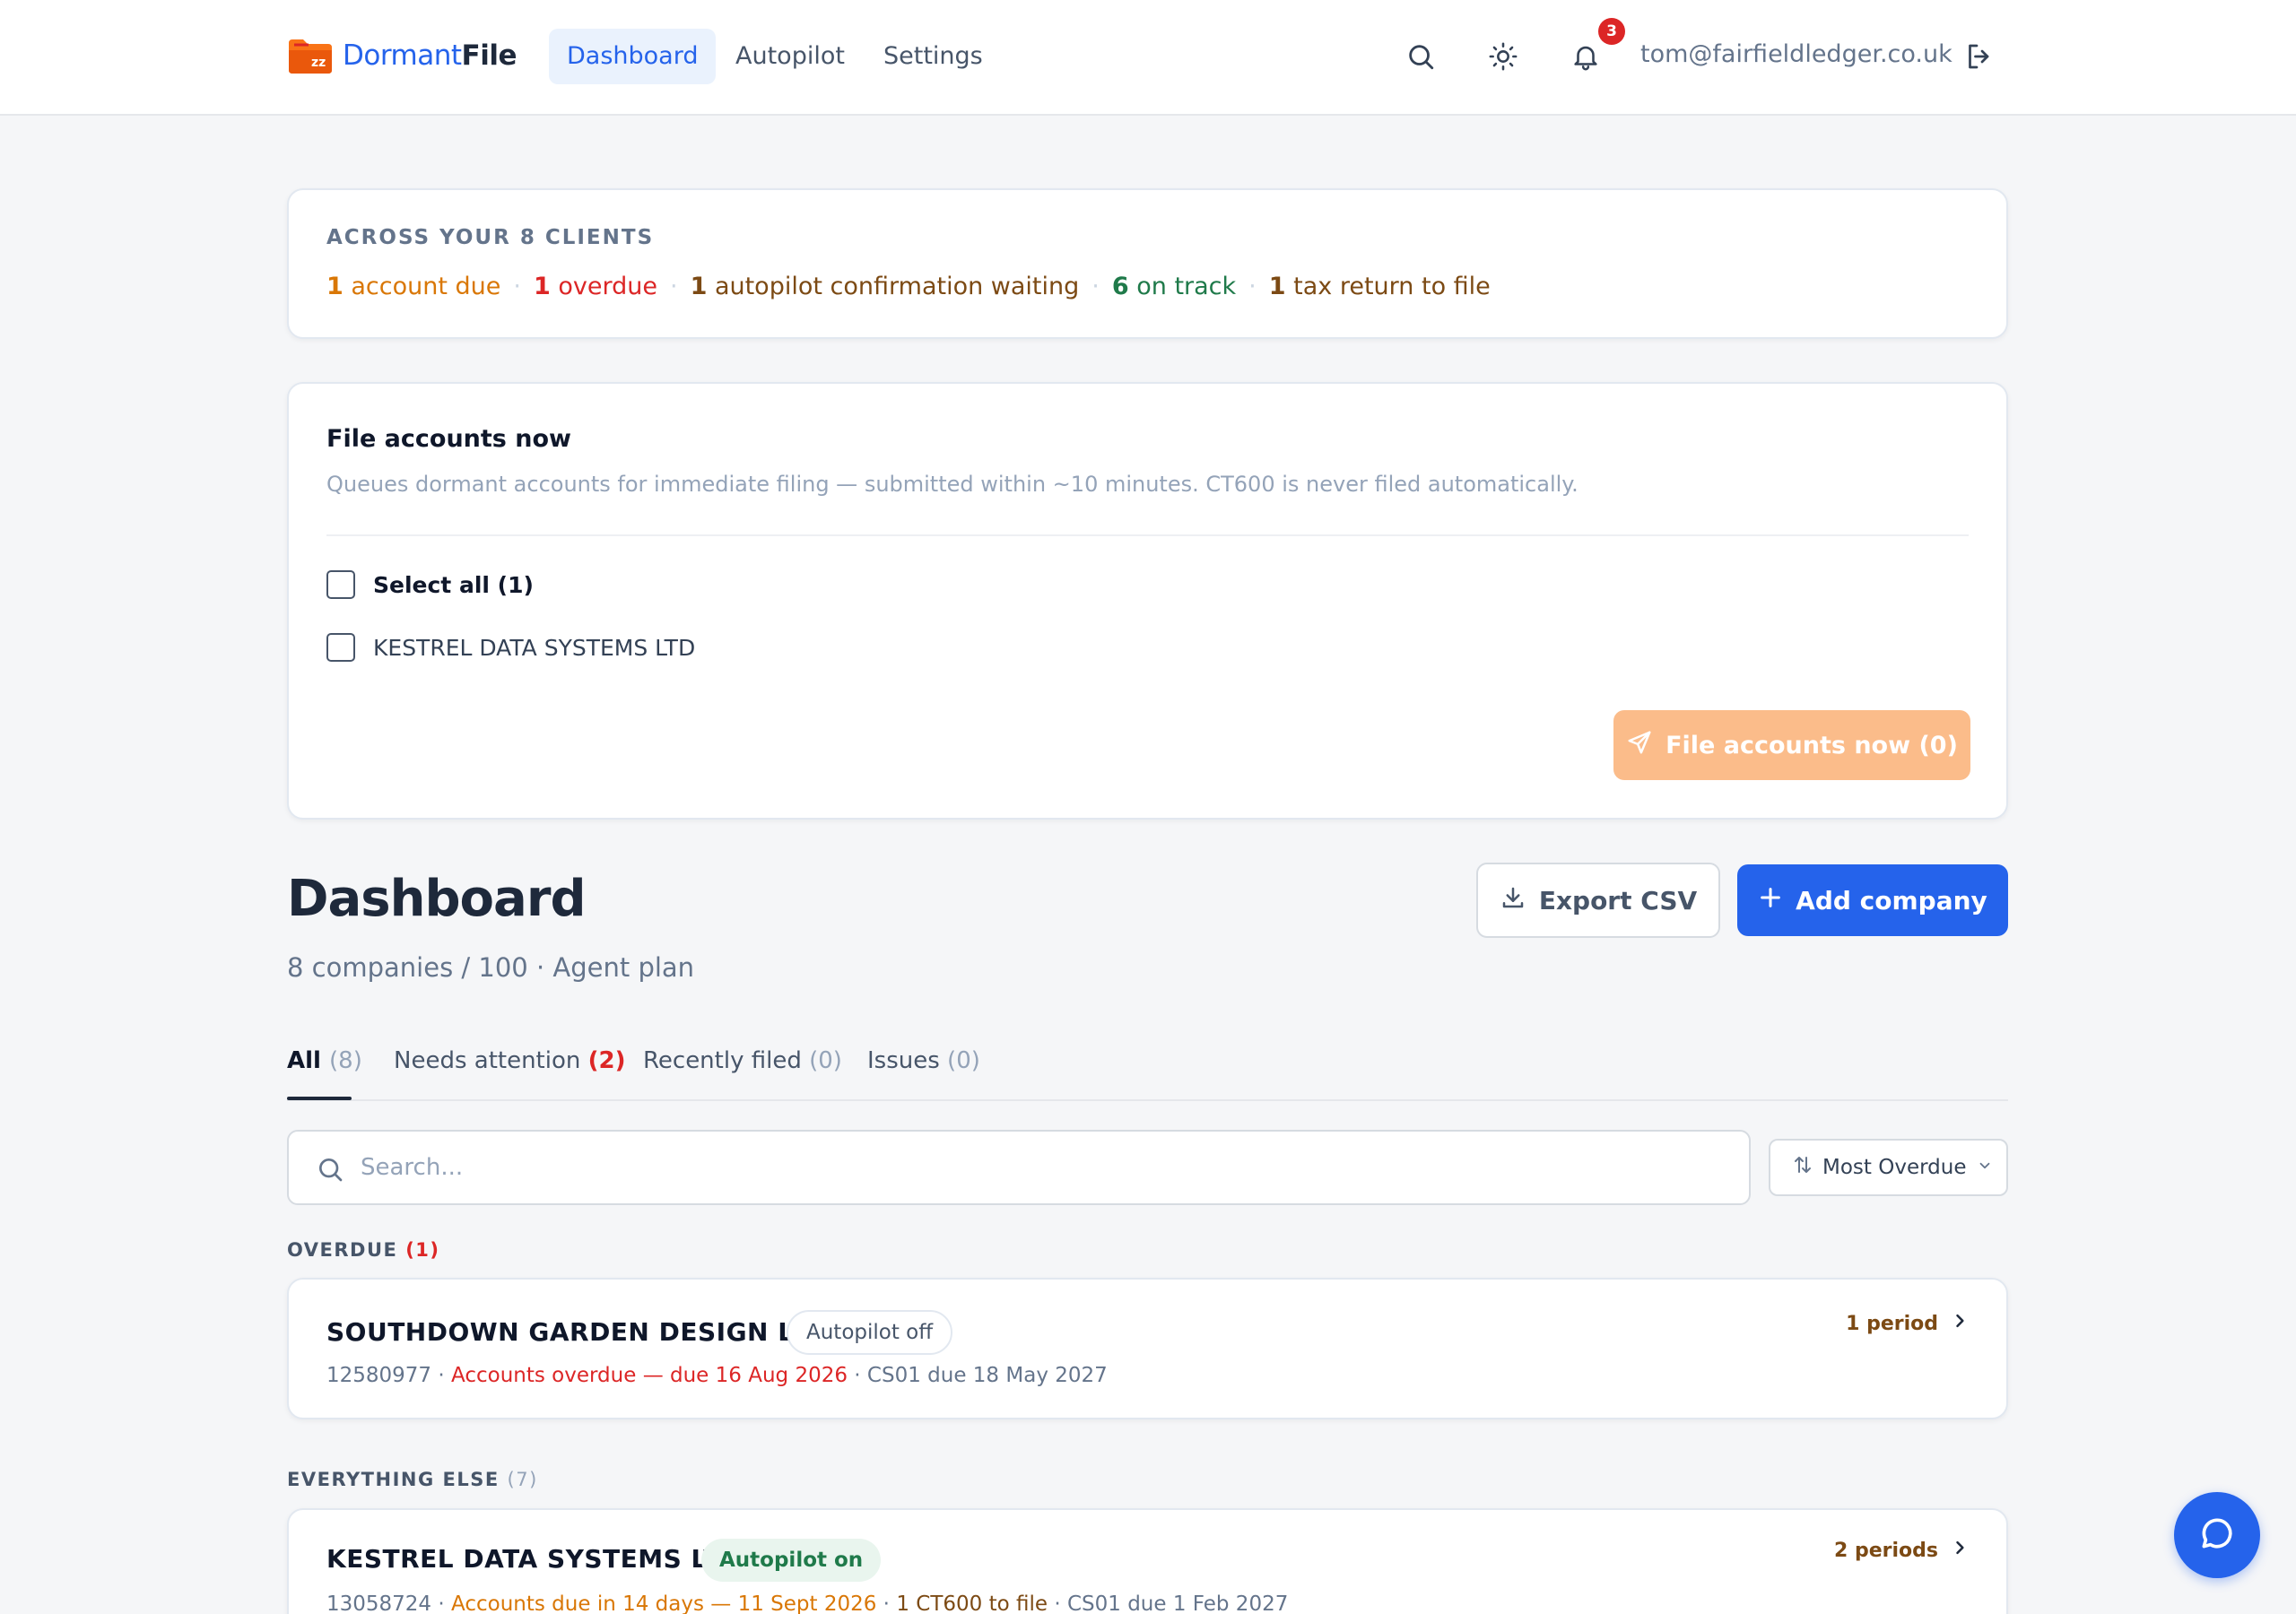 This screenshot has width=2296, height=1614. I want to click on bell-icon, so click(1585, 56).